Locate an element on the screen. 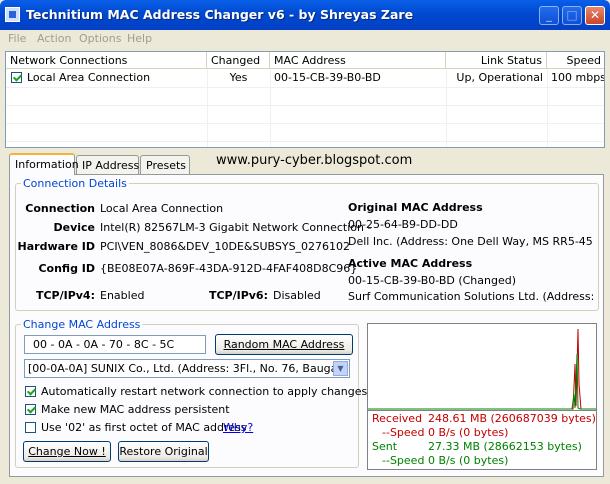 The image size is (610, 484). received-value: 248.61 MB (260687039 bytes) is located at coordinates (512, 418).